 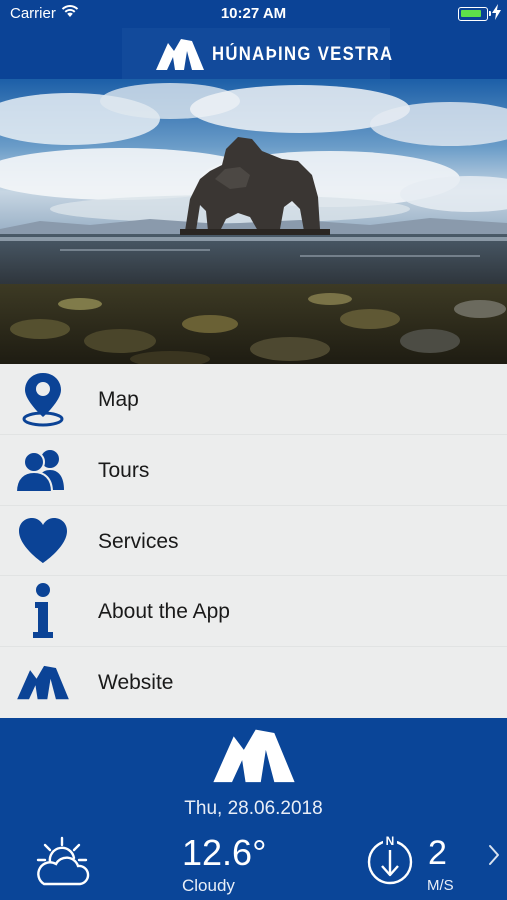 What do you see at coordinates (253, 399) in the screenshot?
I see `menu-item-map: Map` at bounding box center [253, 399].